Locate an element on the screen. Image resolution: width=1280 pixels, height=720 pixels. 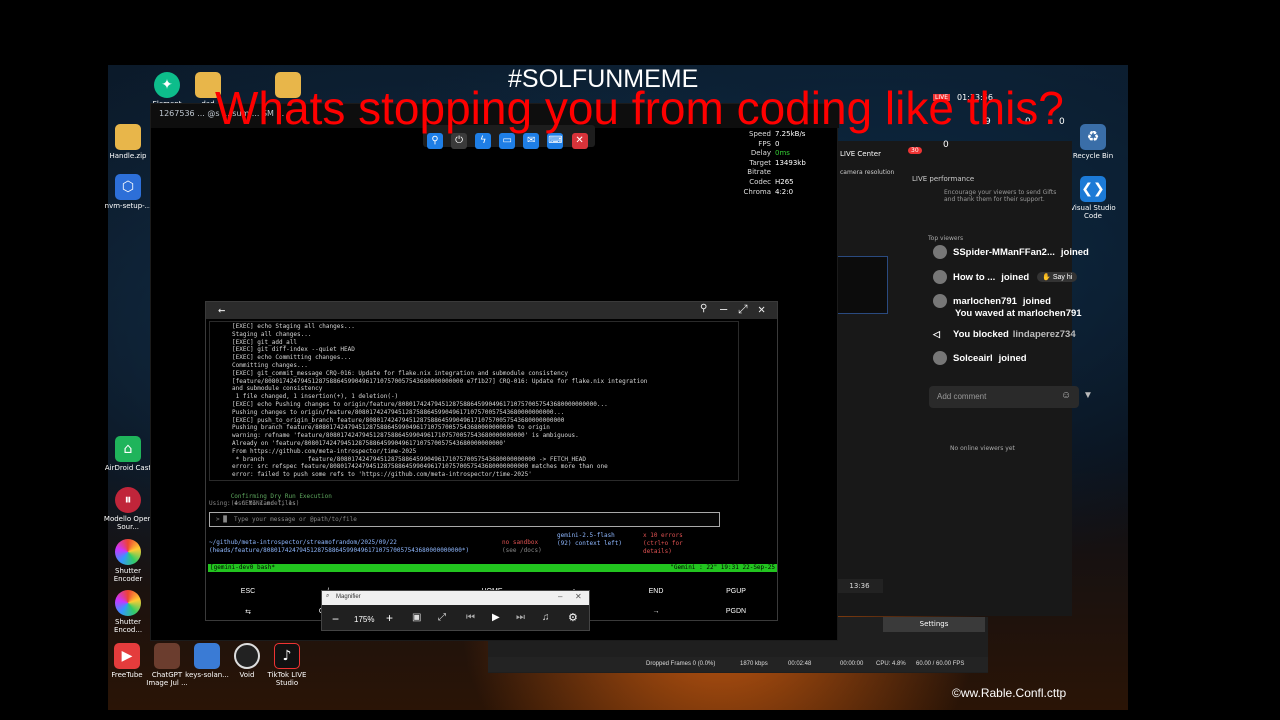
block-icon: ◁ is located at coordinates (936, 333).